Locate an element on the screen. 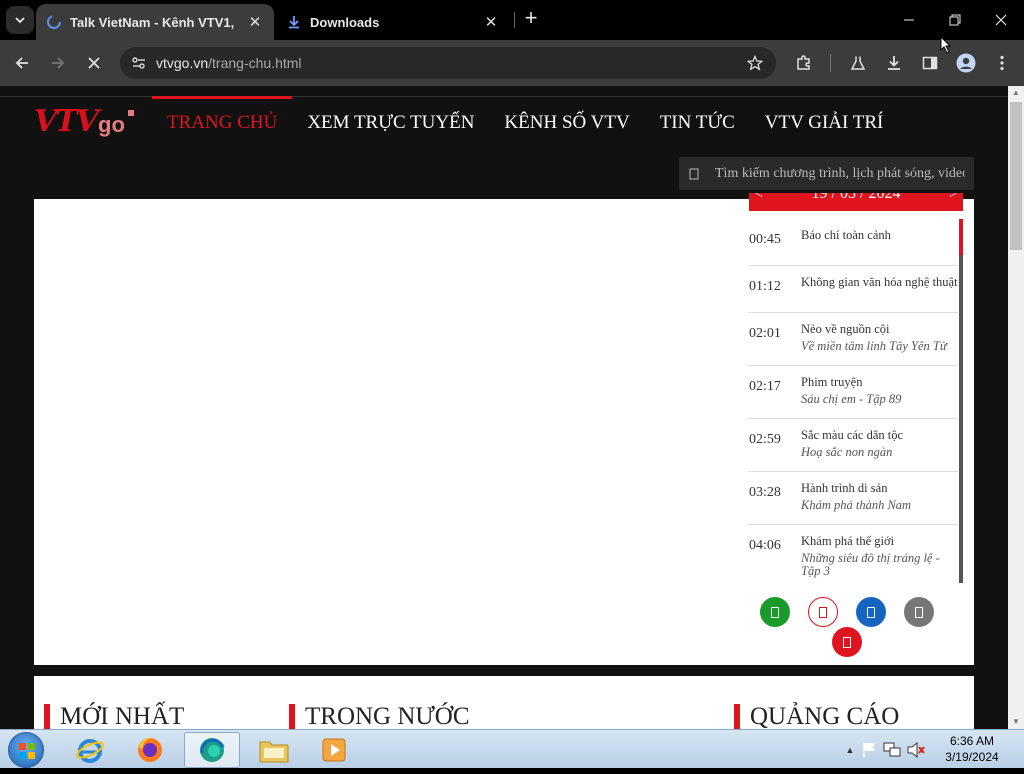 Image resolution: width=1024 pixels, height=774 pixels. schedule-scrollbar is located at coordinates (961, 401).